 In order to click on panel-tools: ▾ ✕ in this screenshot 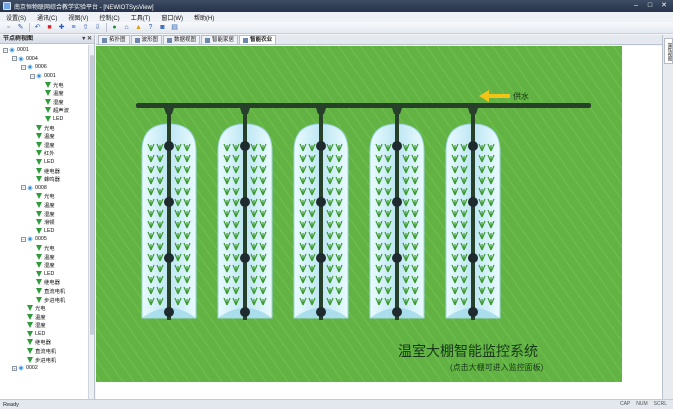, I will do `click(87, 39)`.